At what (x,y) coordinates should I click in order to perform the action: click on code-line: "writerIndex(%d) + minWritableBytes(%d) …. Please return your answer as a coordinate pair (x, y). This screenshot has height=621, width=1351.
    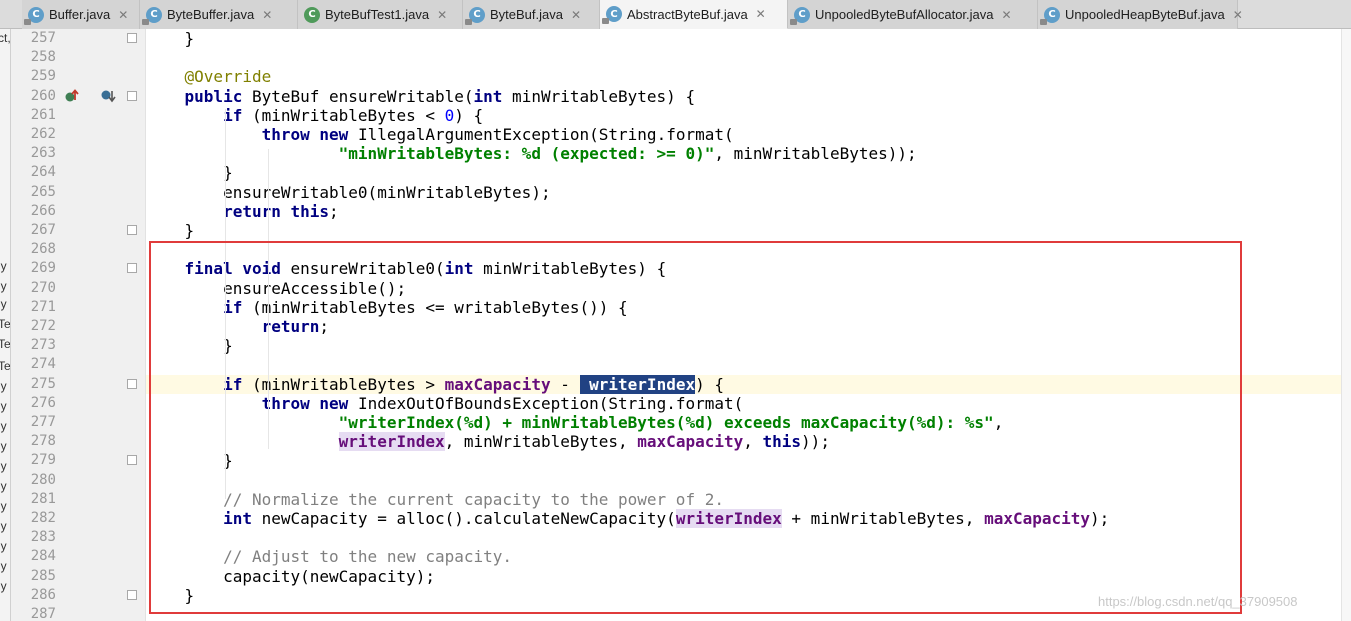
    Looking at the image, I should click on (748, 422).